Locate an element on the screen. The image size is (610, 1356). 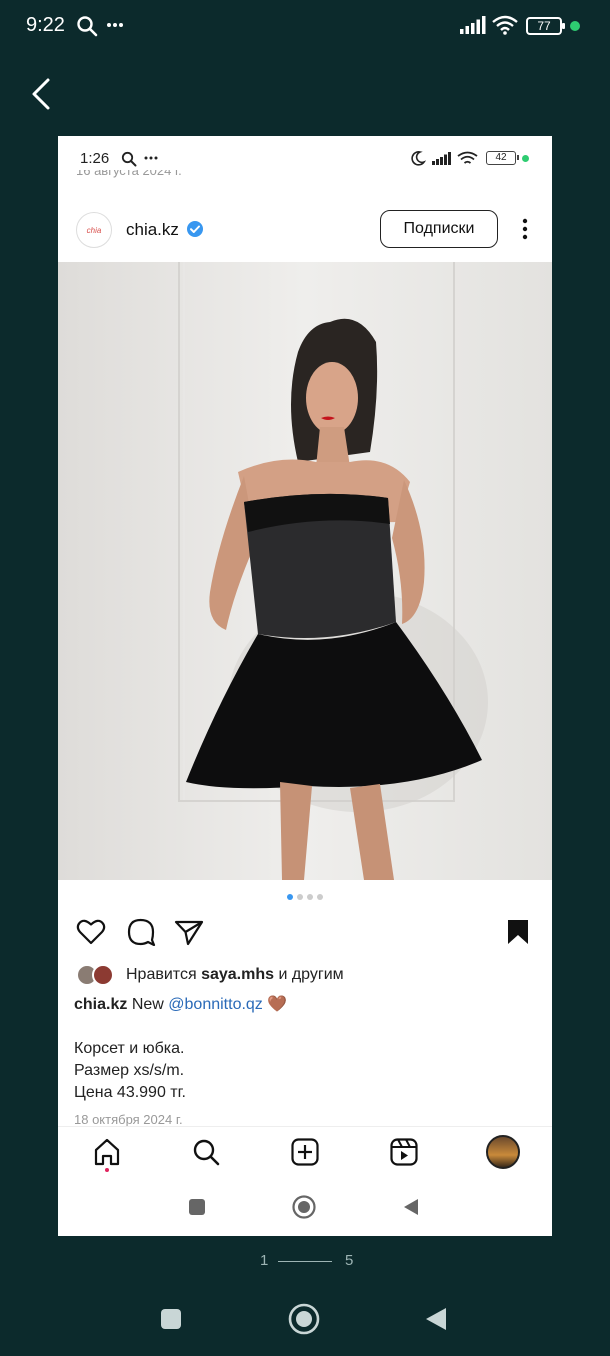
bookmark-icon is located at coordinates (518, 932).